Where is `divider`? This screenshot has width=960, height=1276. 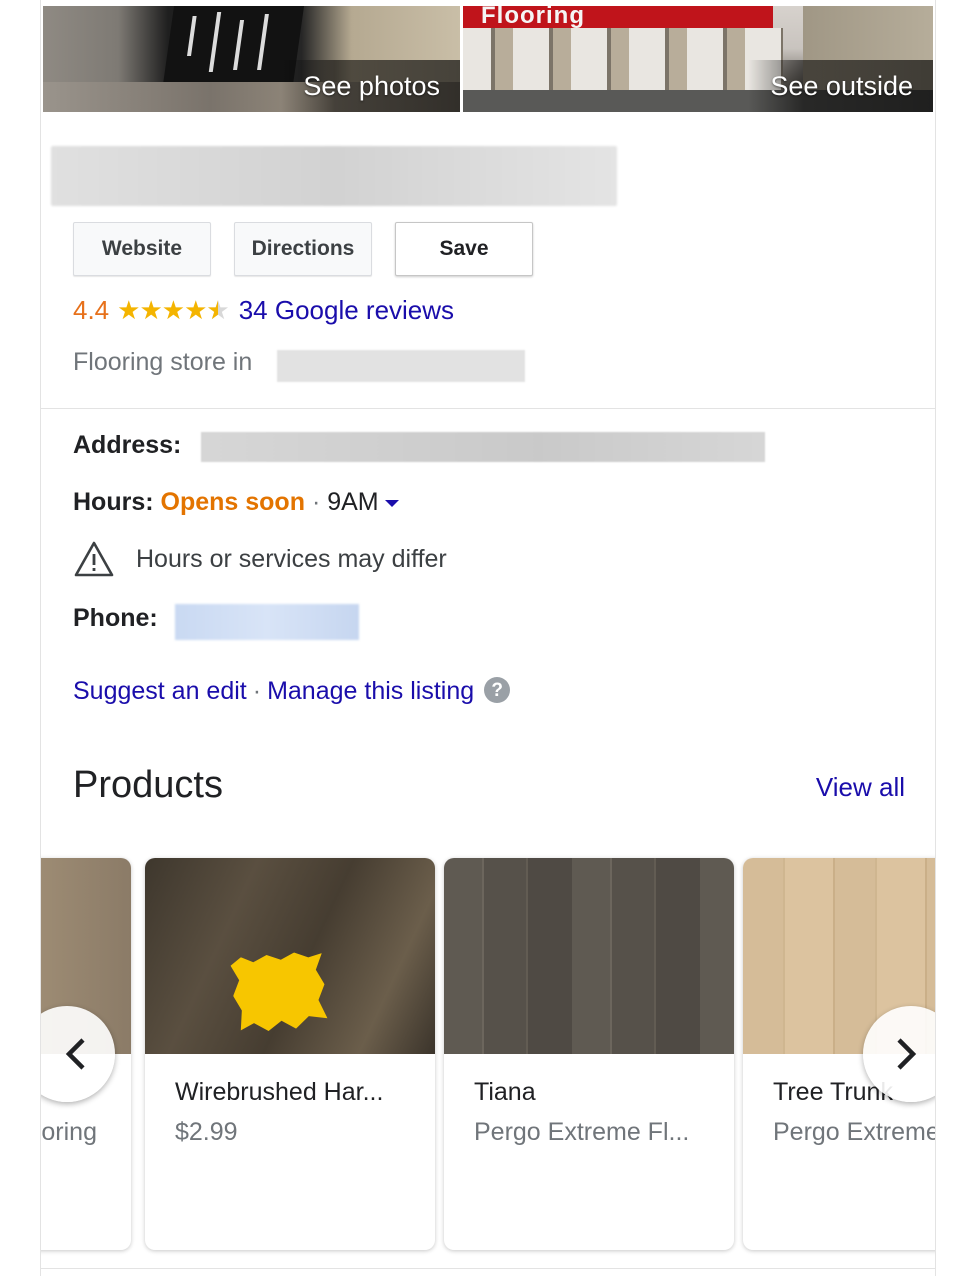
divider is located at coordinates (488, 408).